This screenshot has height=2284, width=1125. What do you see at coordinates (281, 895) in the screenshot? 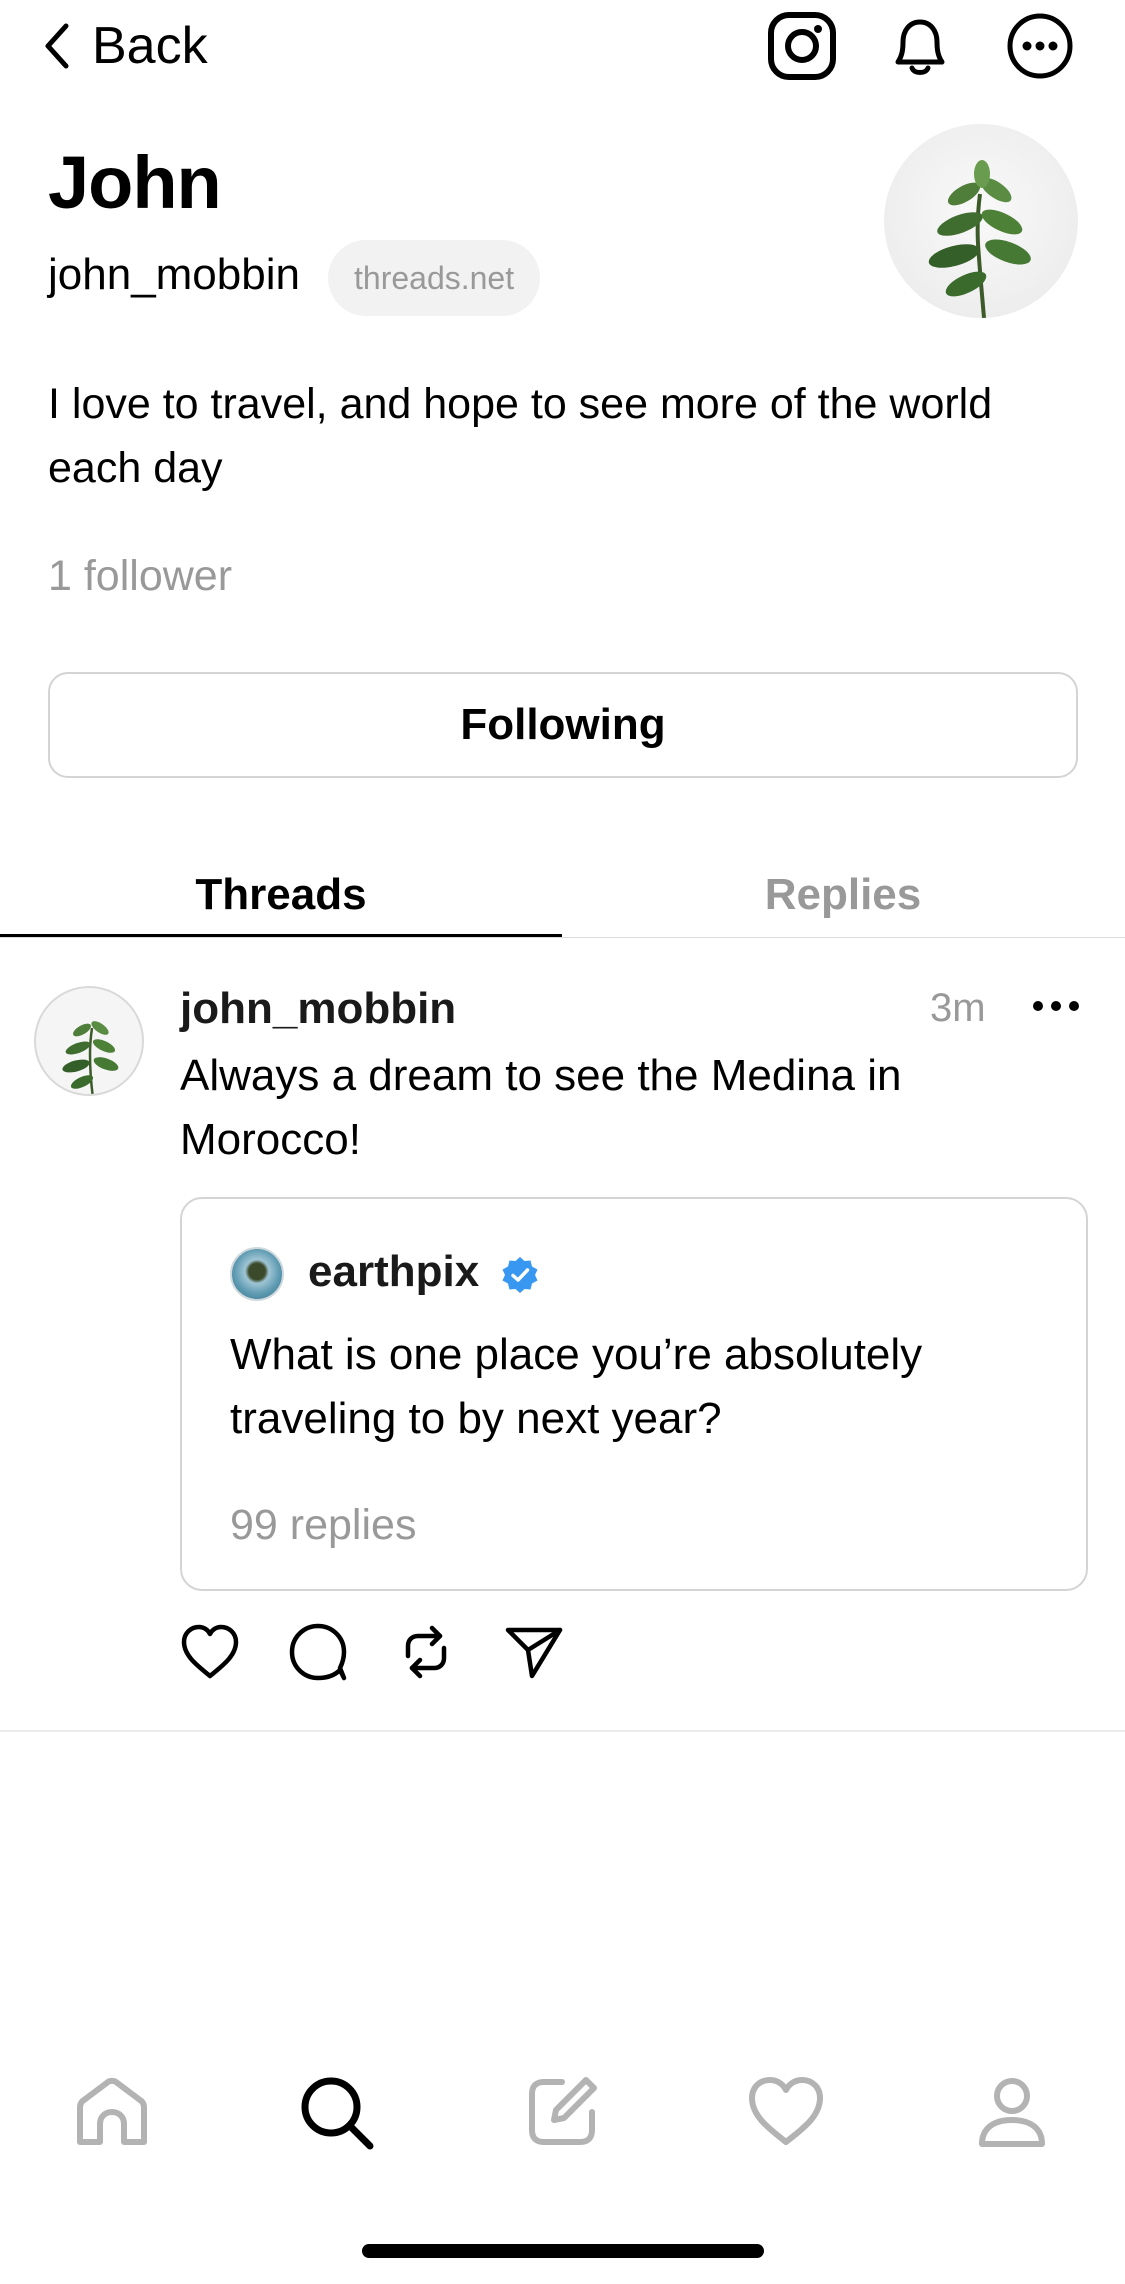
I see `tab-threads: Threads` at bounding box center [281, 895].